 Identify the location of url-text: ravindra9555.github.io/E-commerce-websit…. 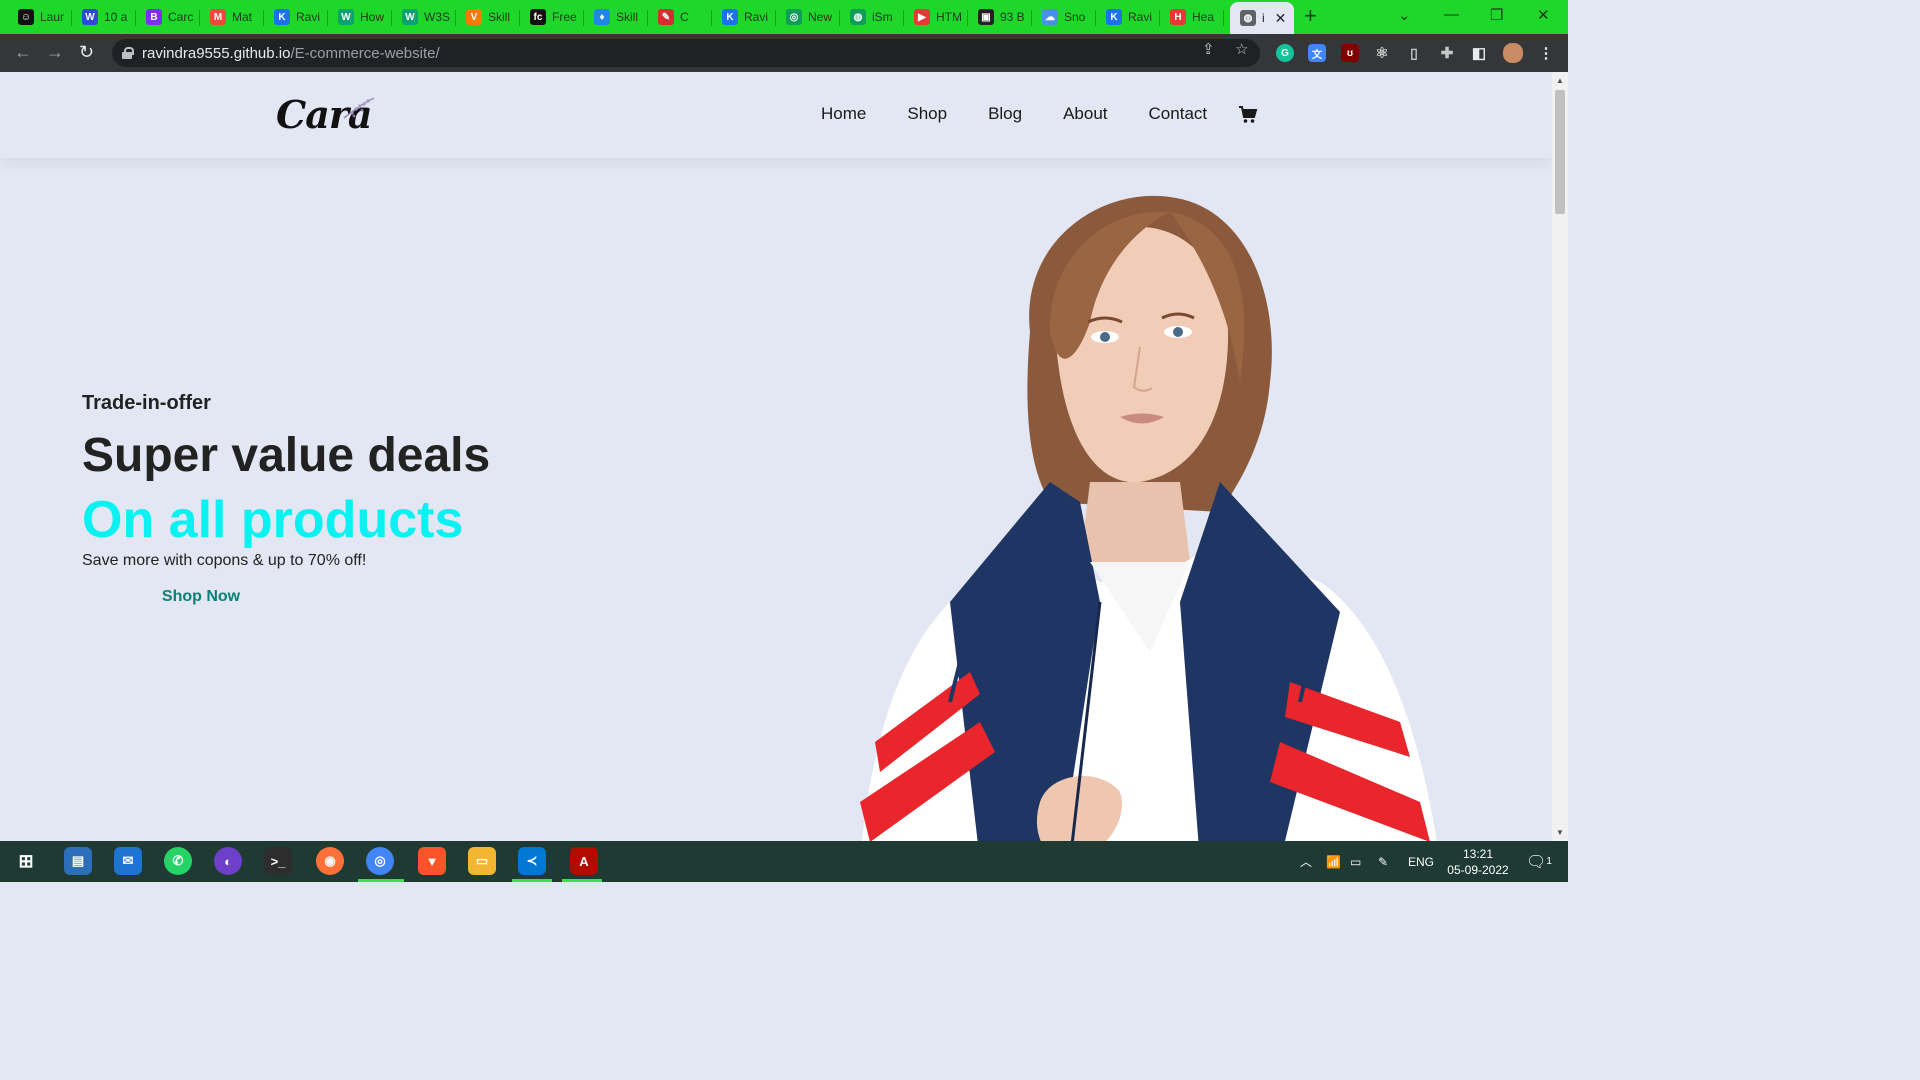
(291, 53).